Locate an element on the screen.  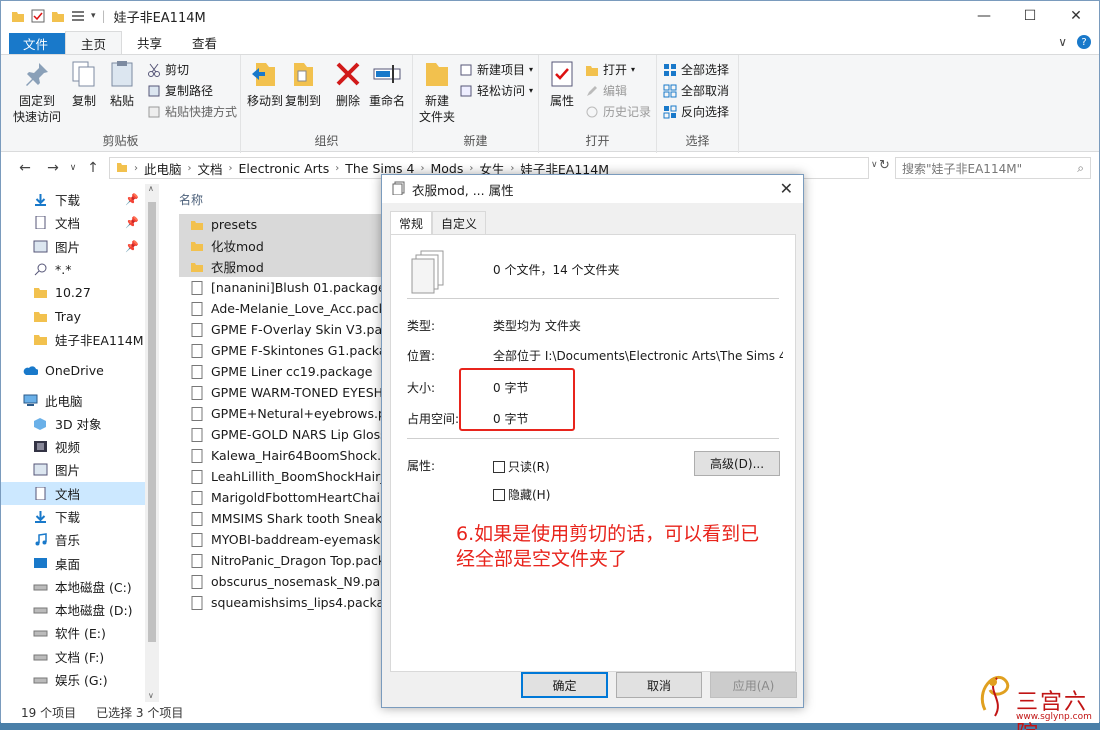
copy-path-button: 复制路径 is located at coordinates (180, 90).